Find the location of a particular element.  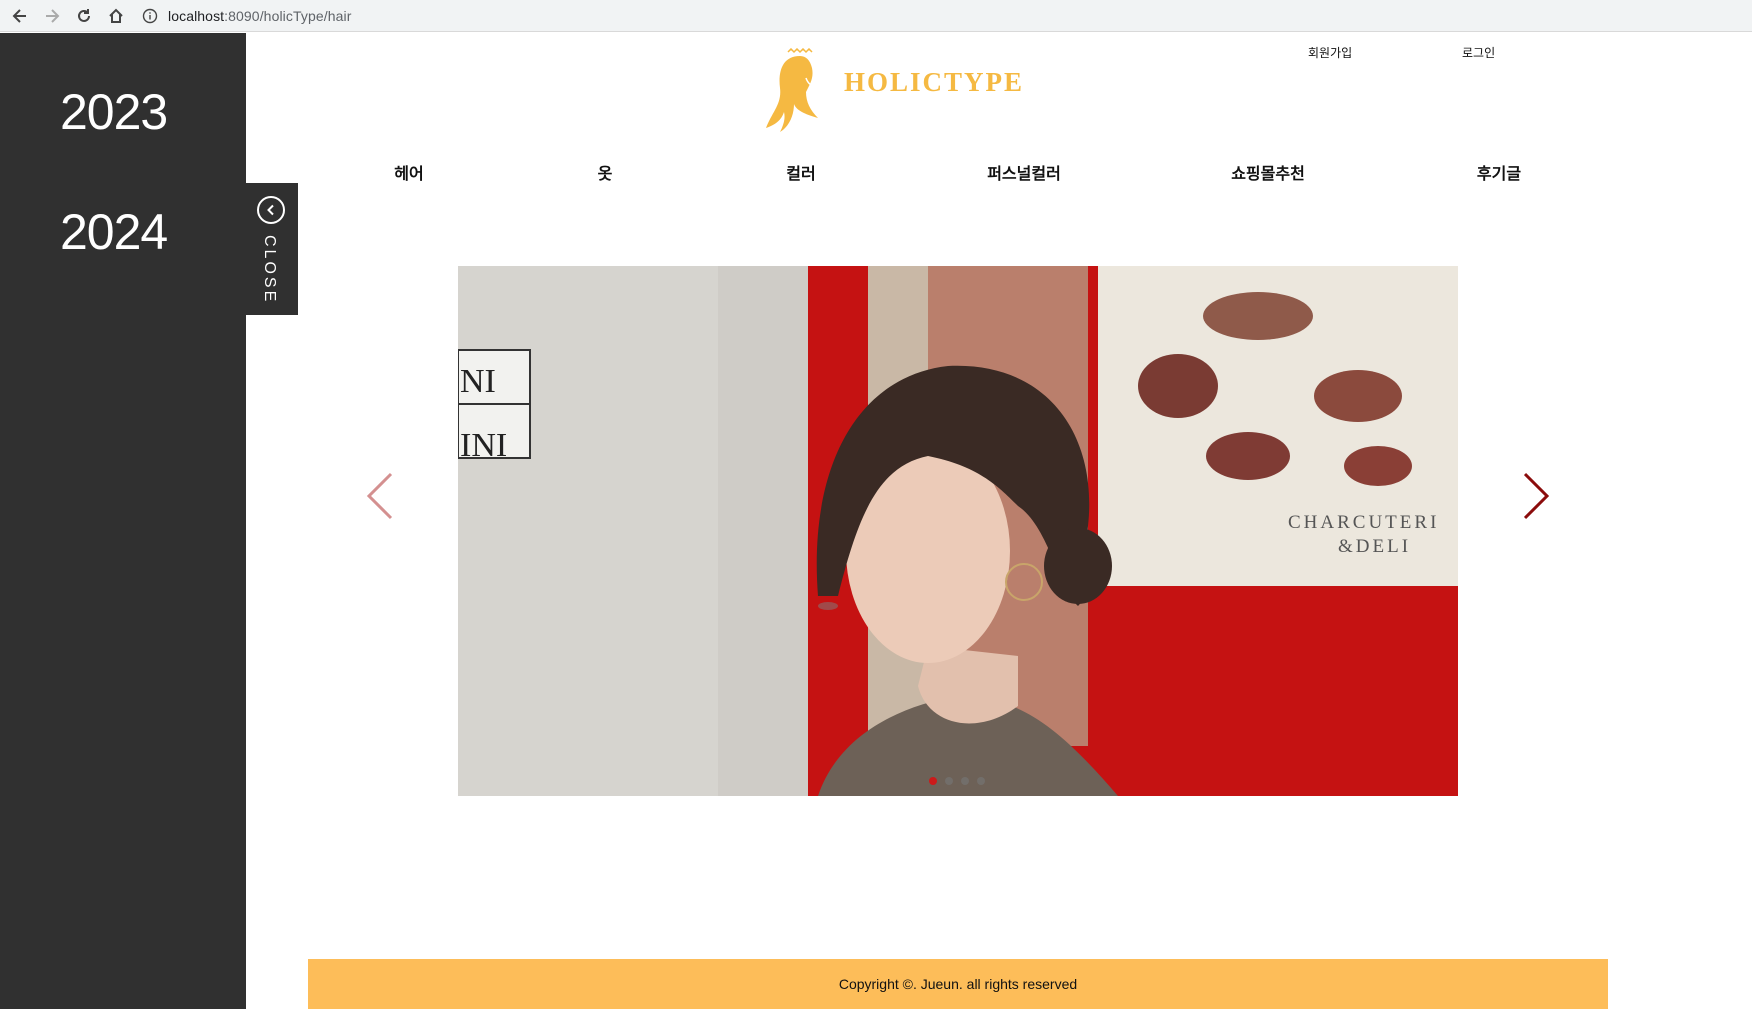

home-icon is located at coordinates (116, 16).